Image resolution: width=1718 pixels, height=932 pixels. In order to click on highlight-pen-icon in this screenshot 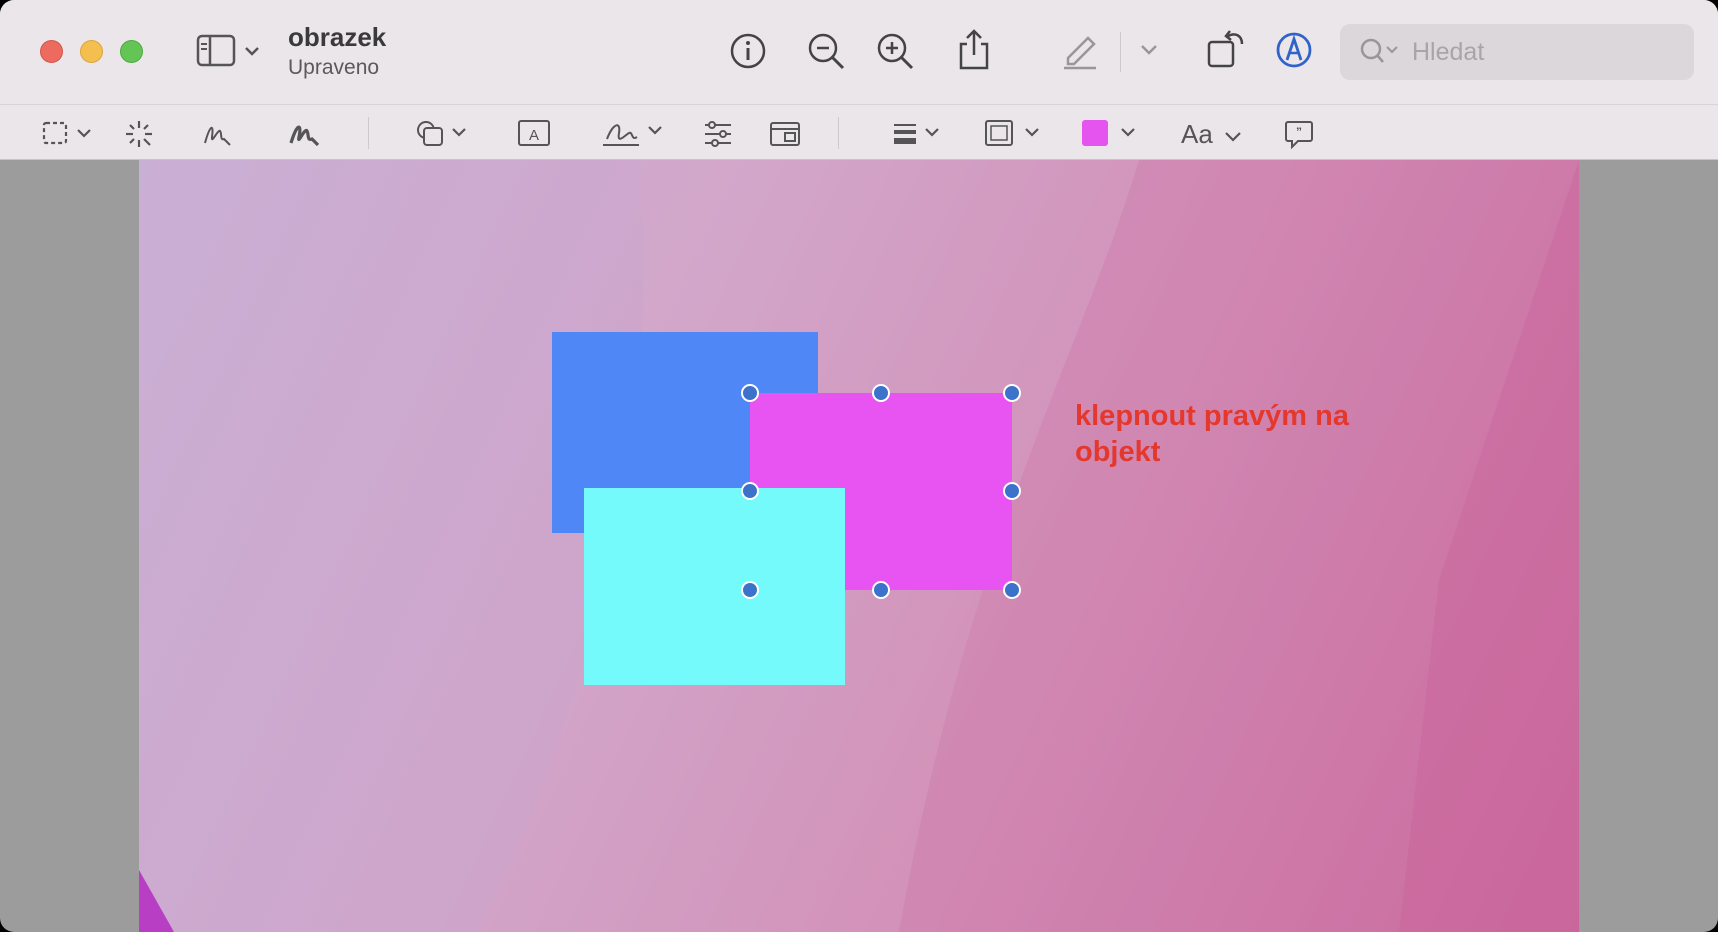, I will do `click(1080, 50)`.